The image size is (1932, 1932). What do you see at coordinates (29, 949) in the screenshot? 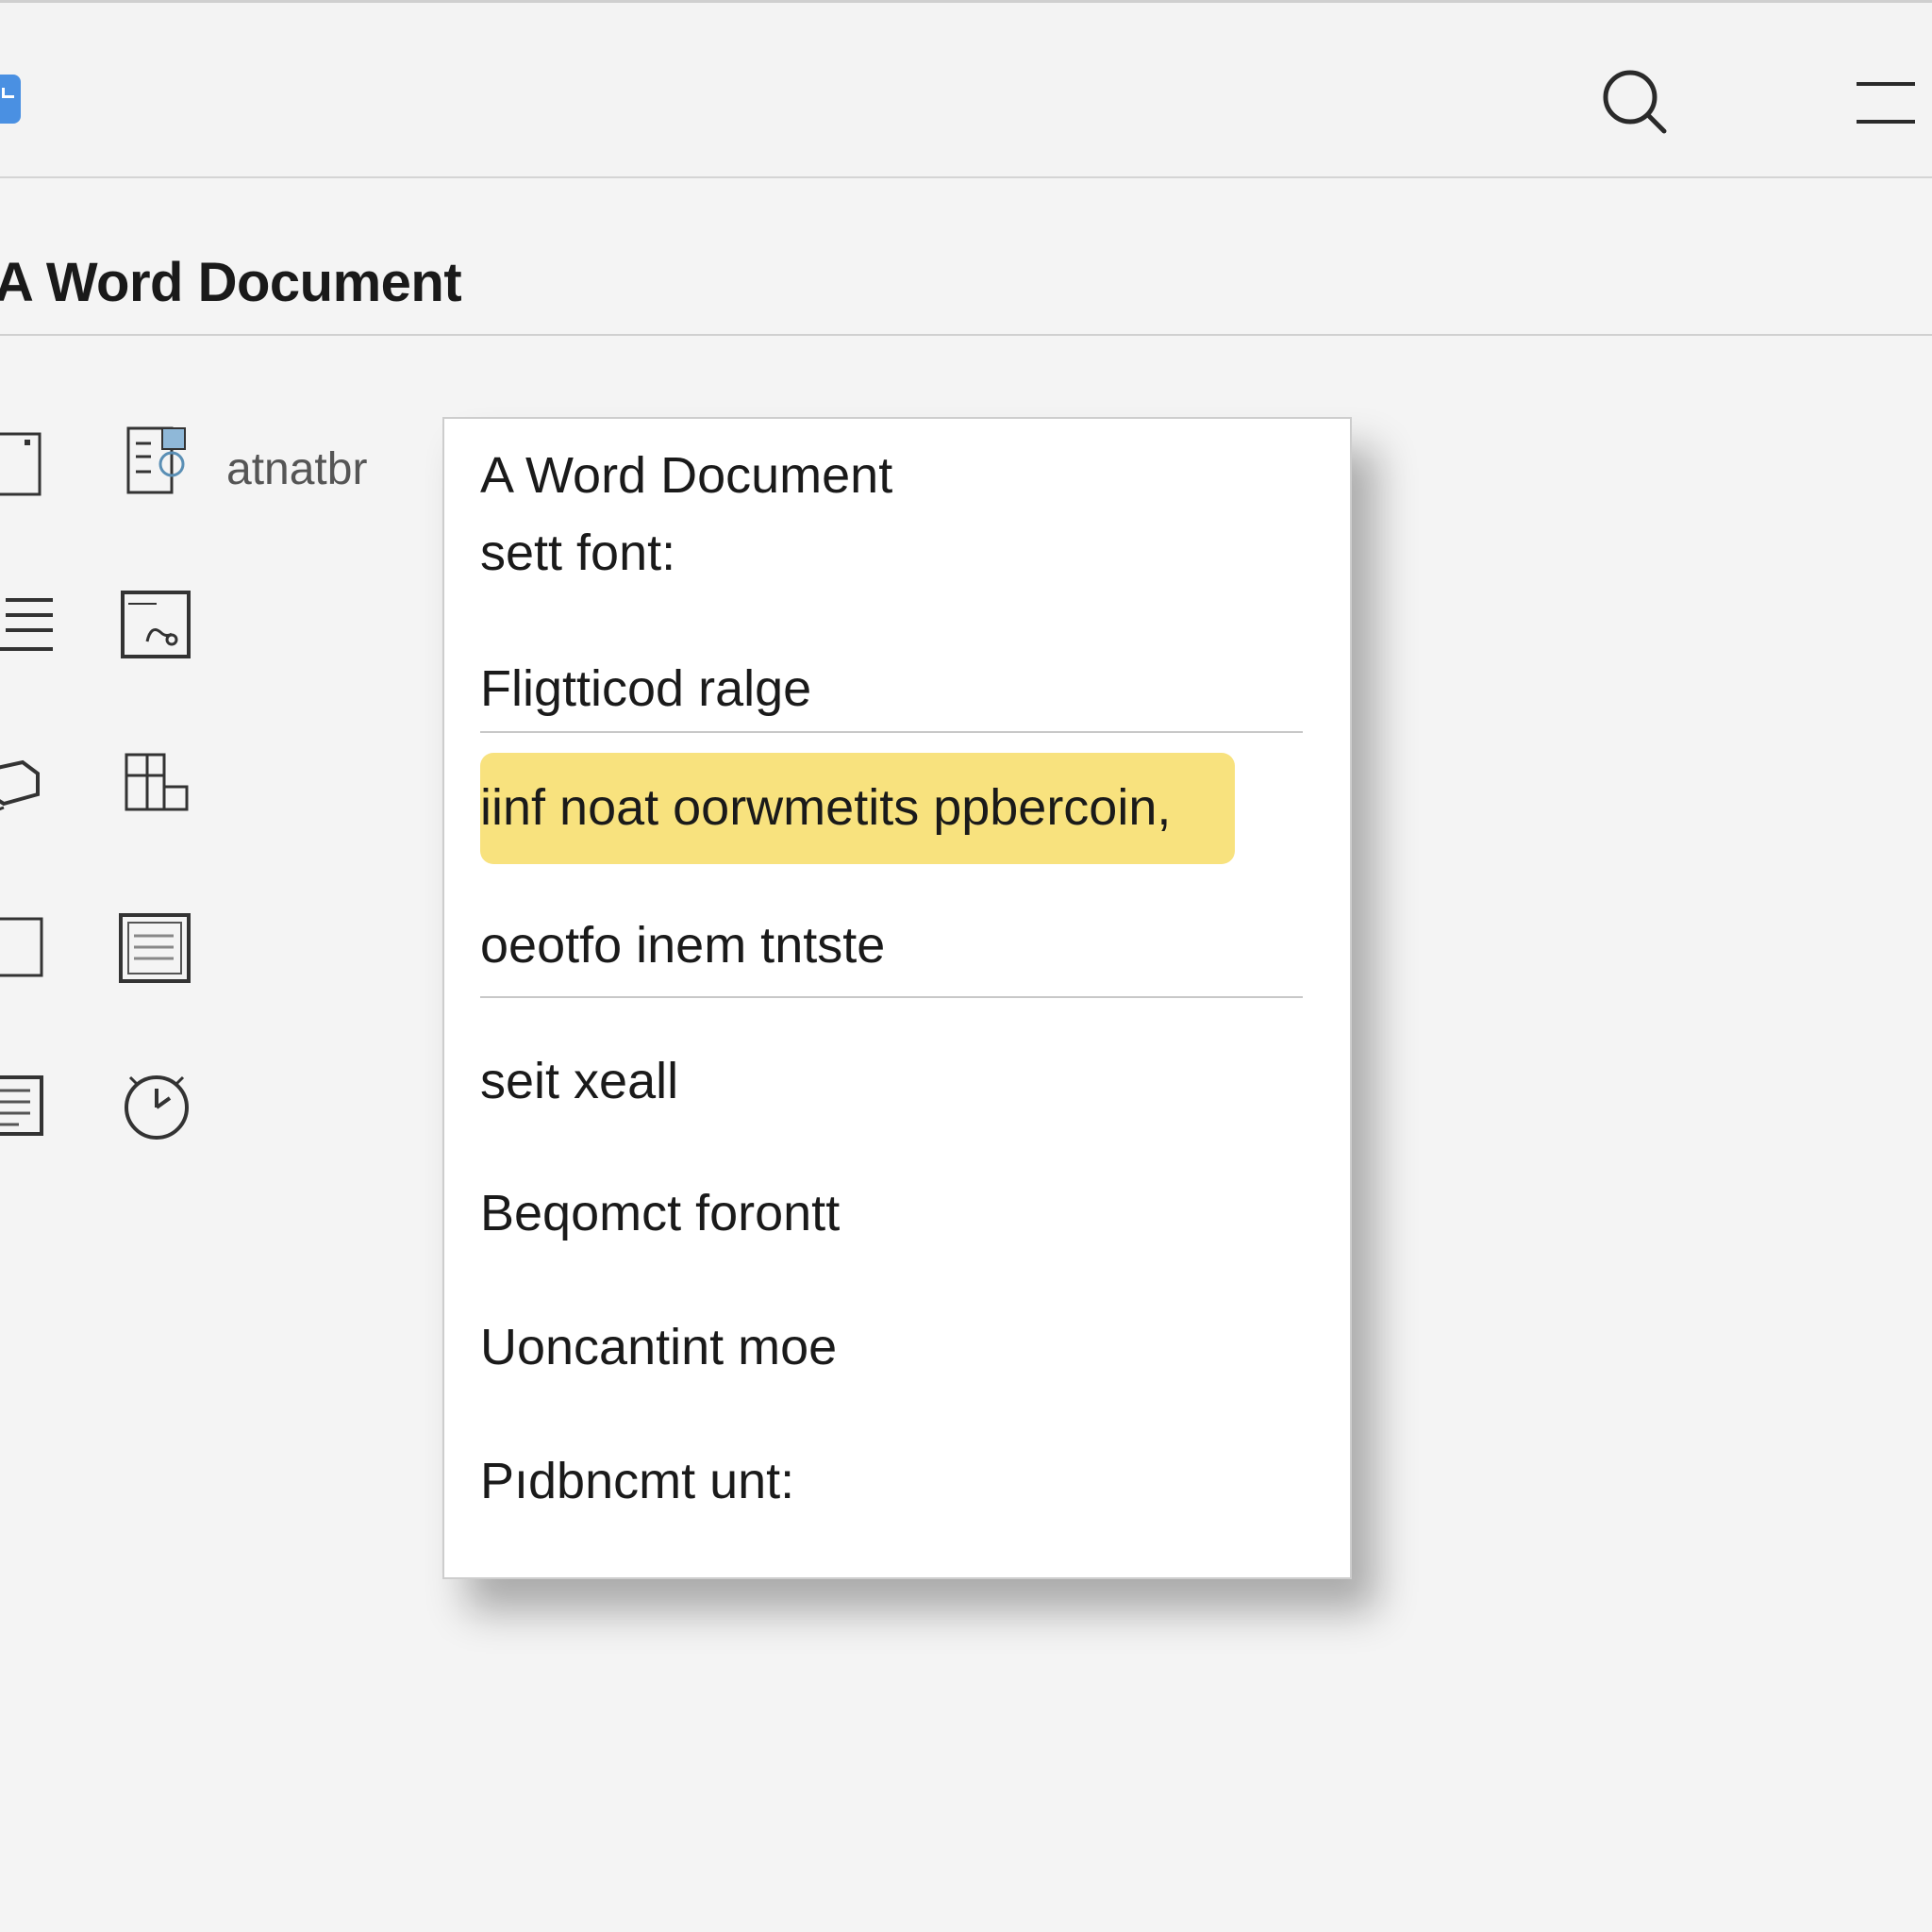
I see `blank-frame-icon` at bounding box center [29, 949].